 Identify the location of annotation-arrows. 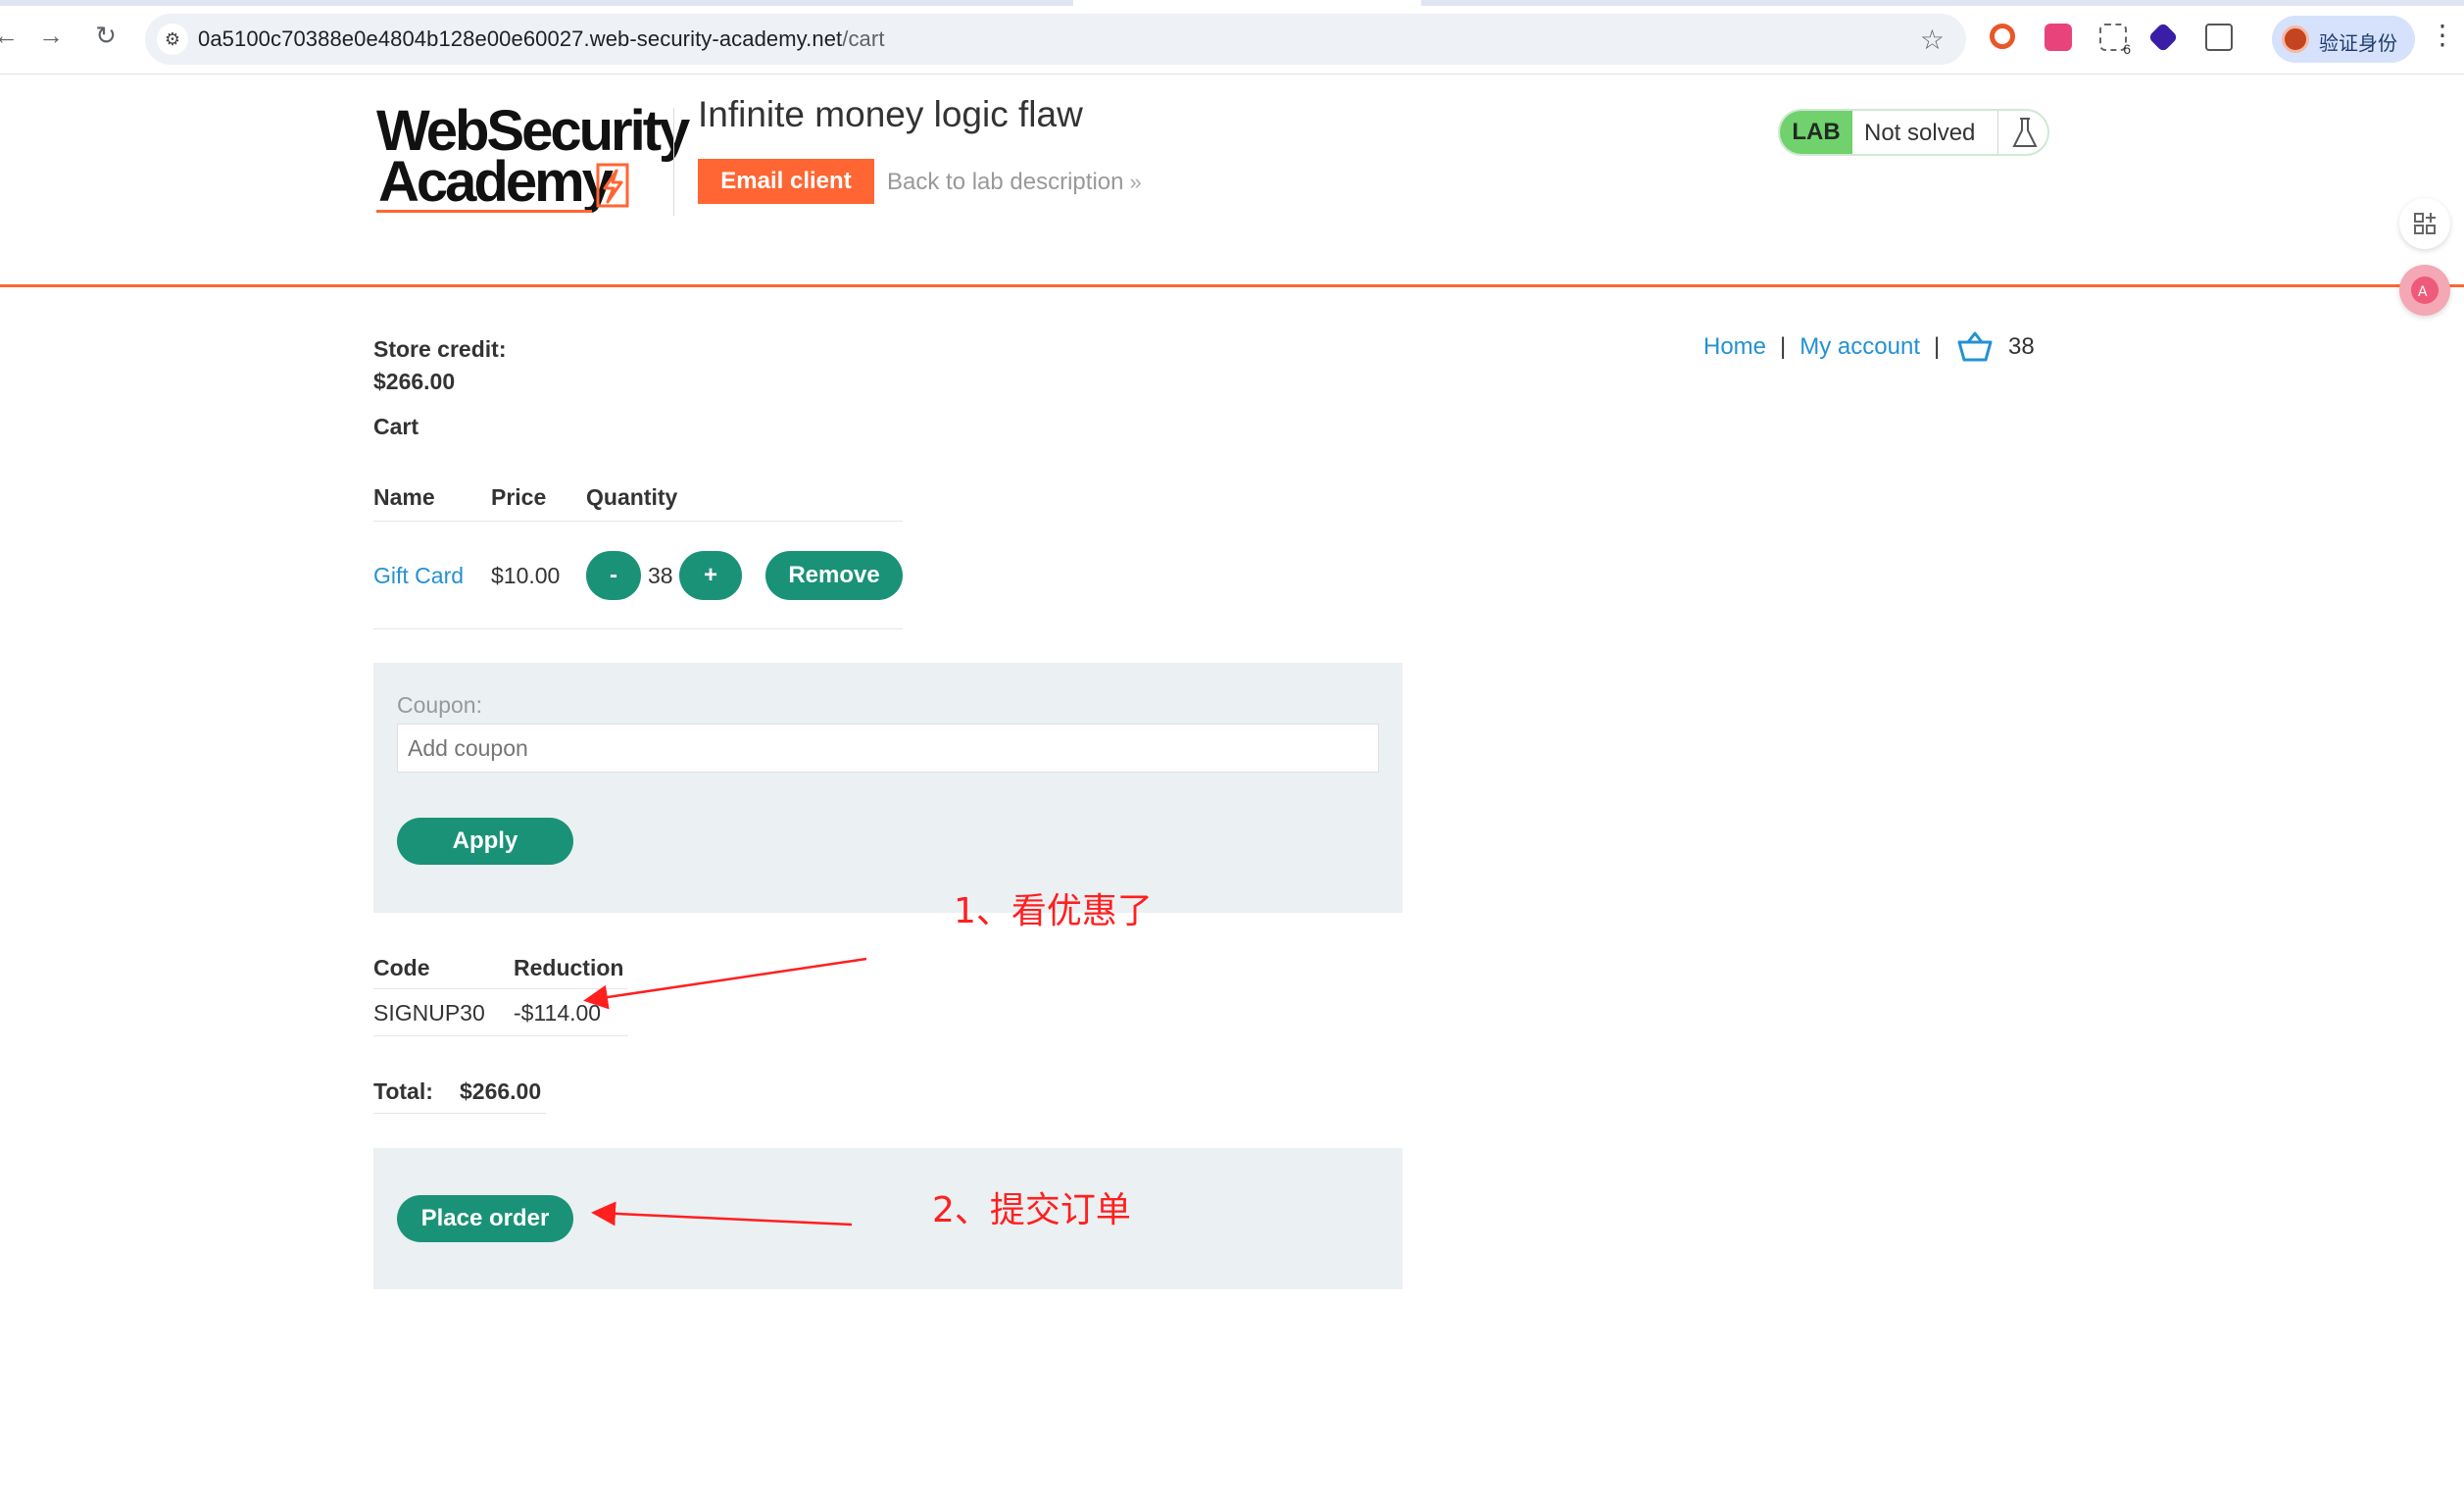
(725, 1092).